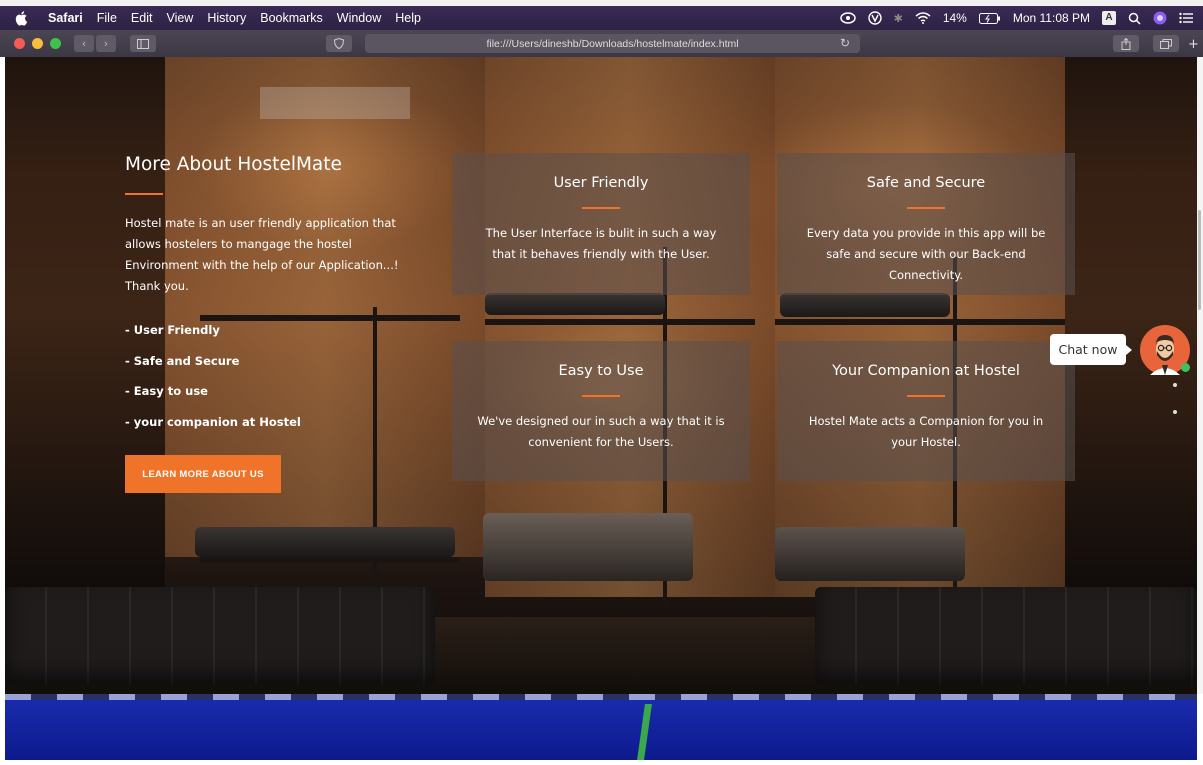 This screenshot has height=765, width=1203. What do you see at coordinates (339, 43) in the screenshot?
I see `privacy-shield-icon` at bounding box center [339, 43].